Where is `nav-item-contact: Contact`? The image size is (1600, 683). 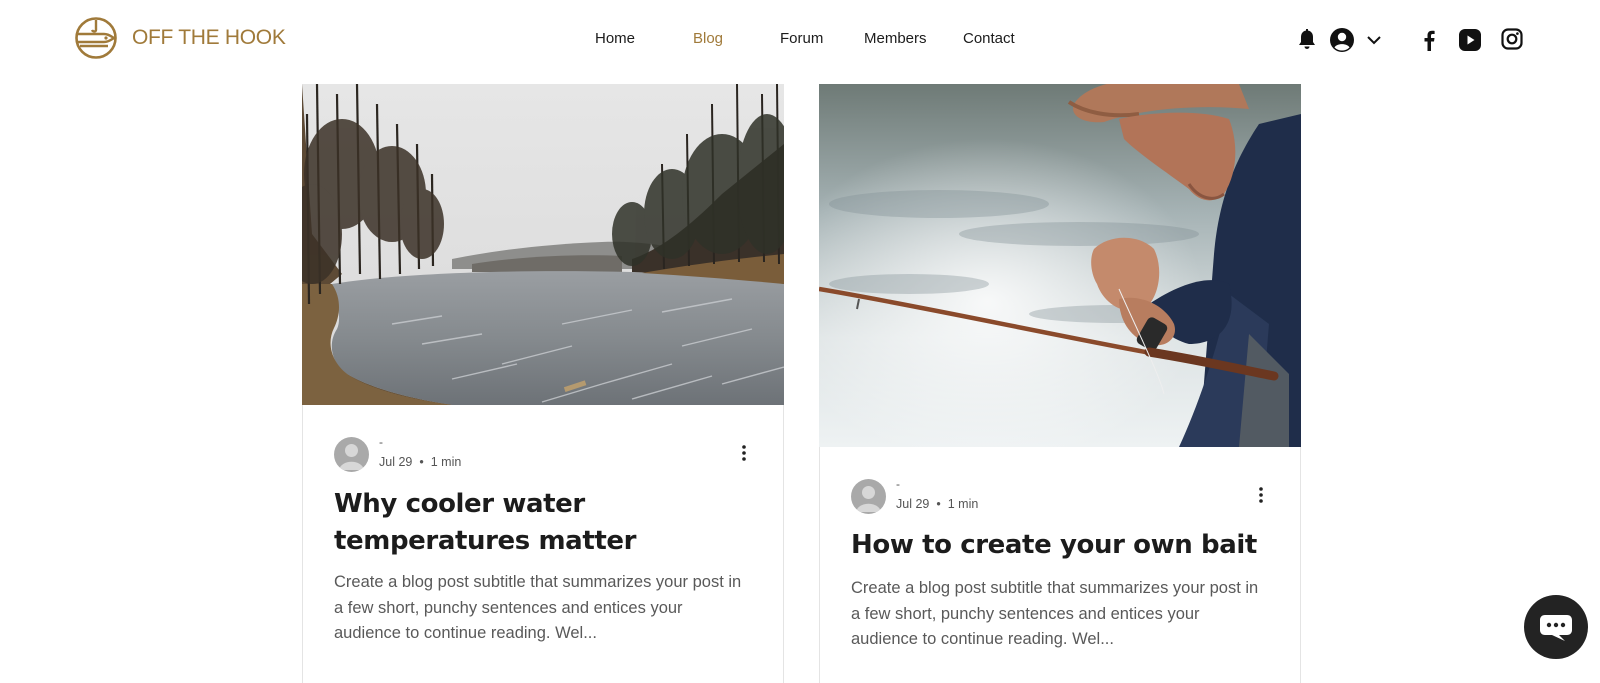 nav-item-contact: Contact is located at coordinates (989, 38).